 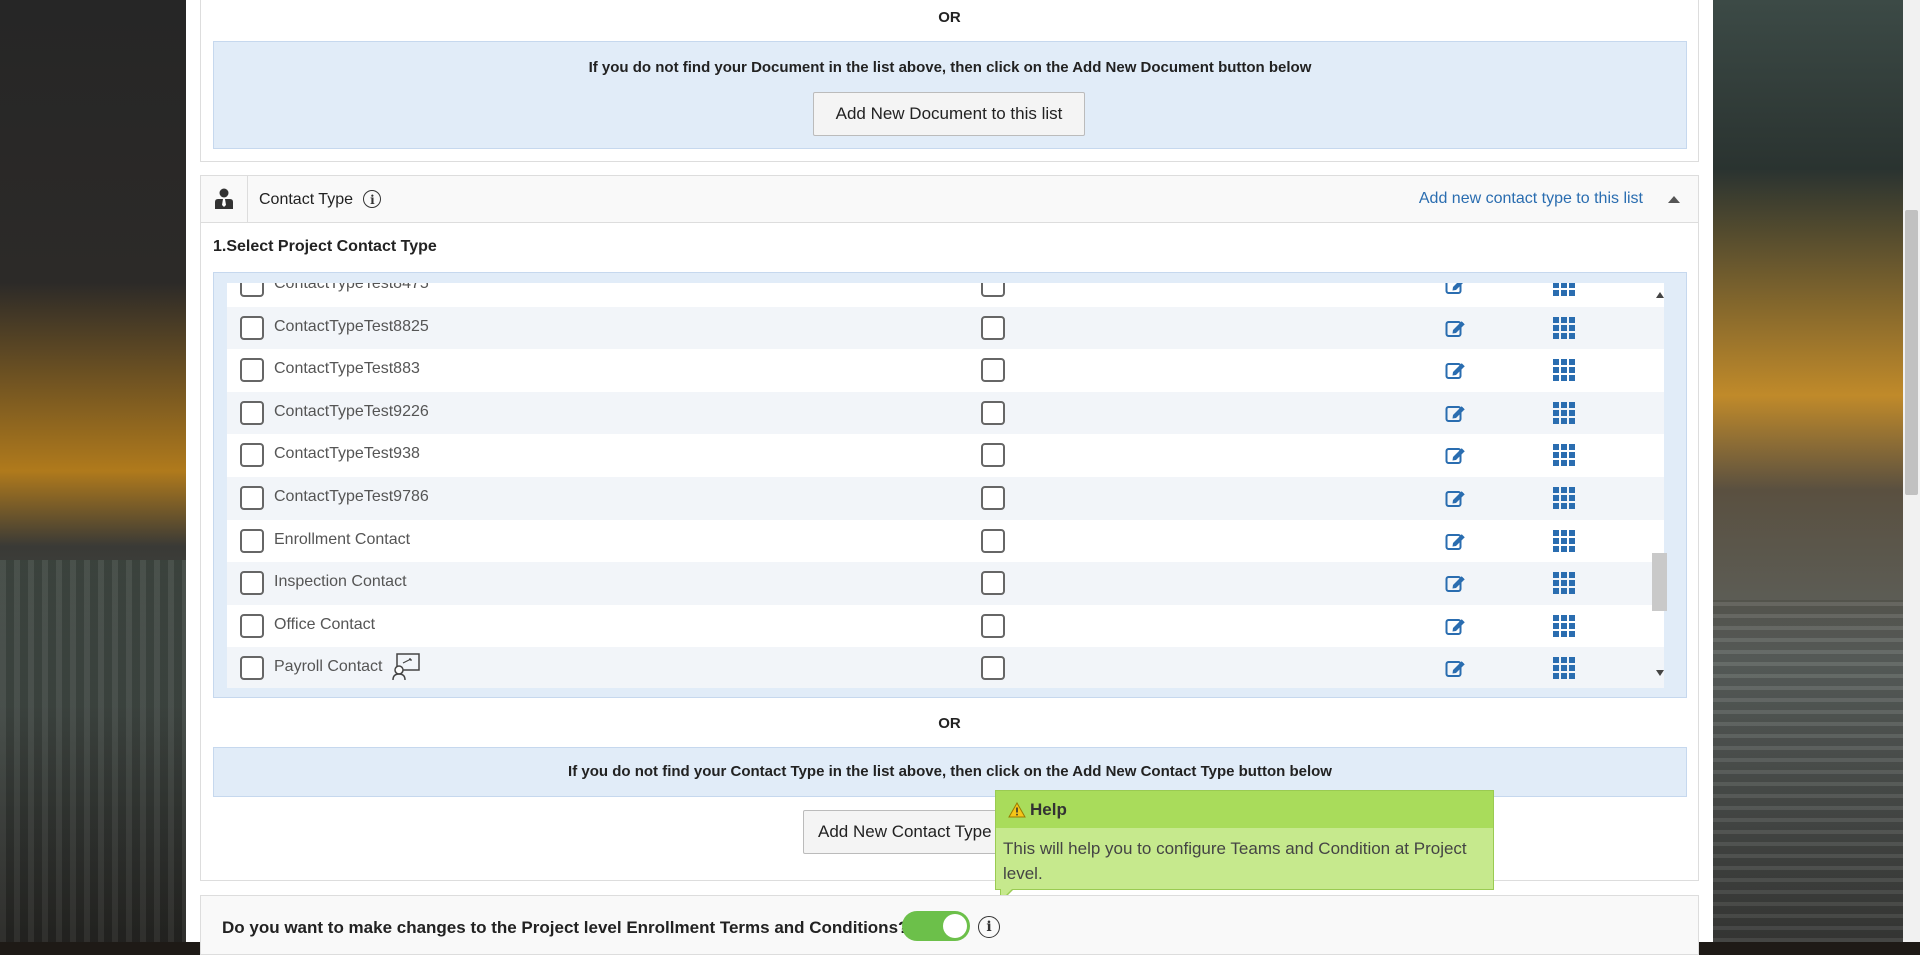 I want to click on add-new-document-button: Add New Document to this list, so click(x=949, y=114).